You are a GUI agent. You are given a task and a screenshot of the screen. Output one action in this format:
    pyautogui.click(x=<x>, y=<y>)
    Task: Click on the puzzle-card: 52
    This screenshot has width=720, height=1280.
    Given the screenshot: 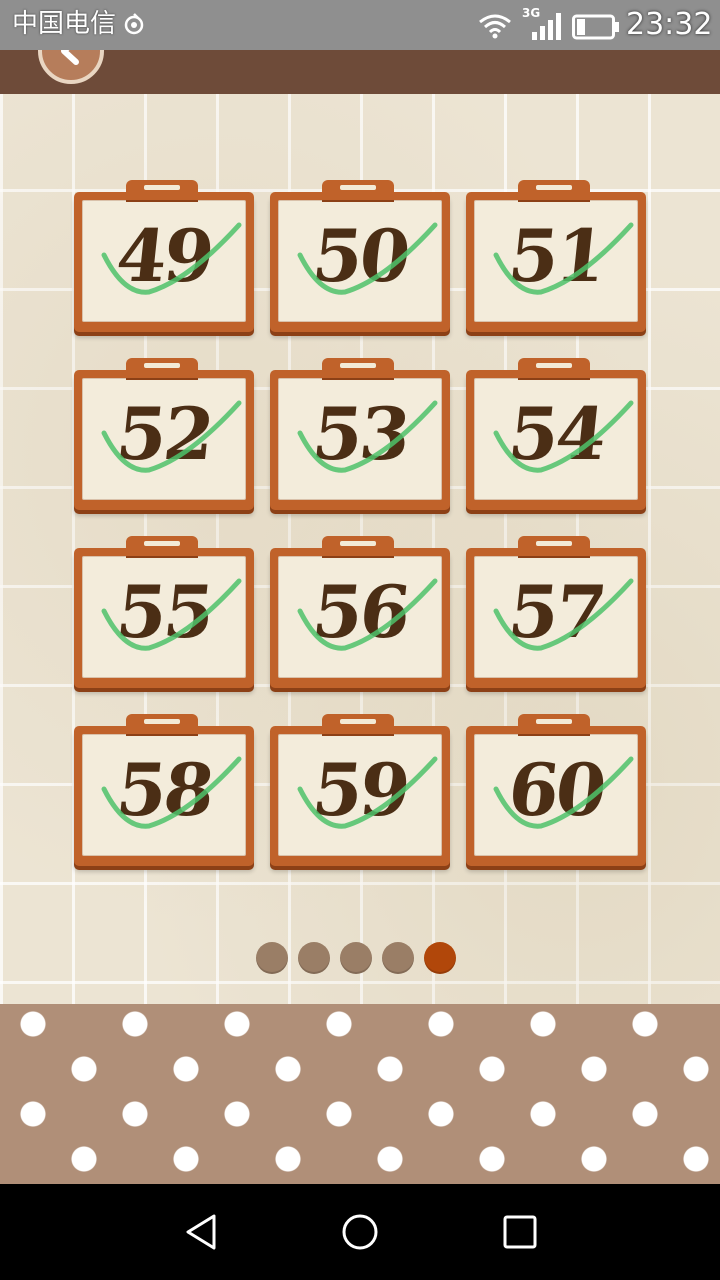 What is the action you would take?
    pyautogui.click(x=164, y=434)
    